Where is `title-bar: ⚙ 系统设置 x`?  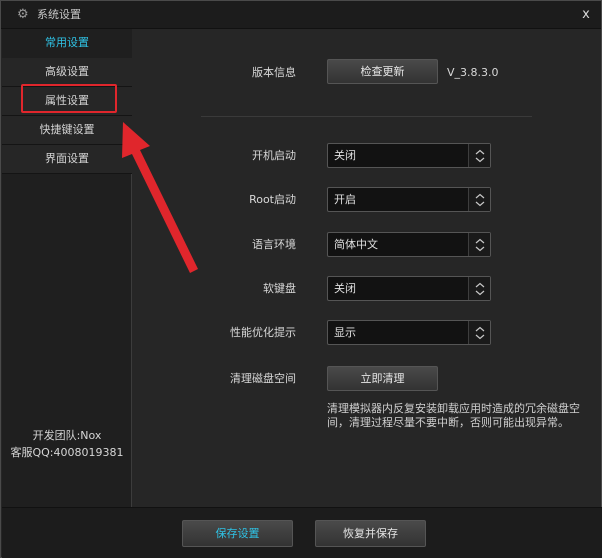 title-bar: ⚙ 系统设置 x is located at coordinates (301, 15).